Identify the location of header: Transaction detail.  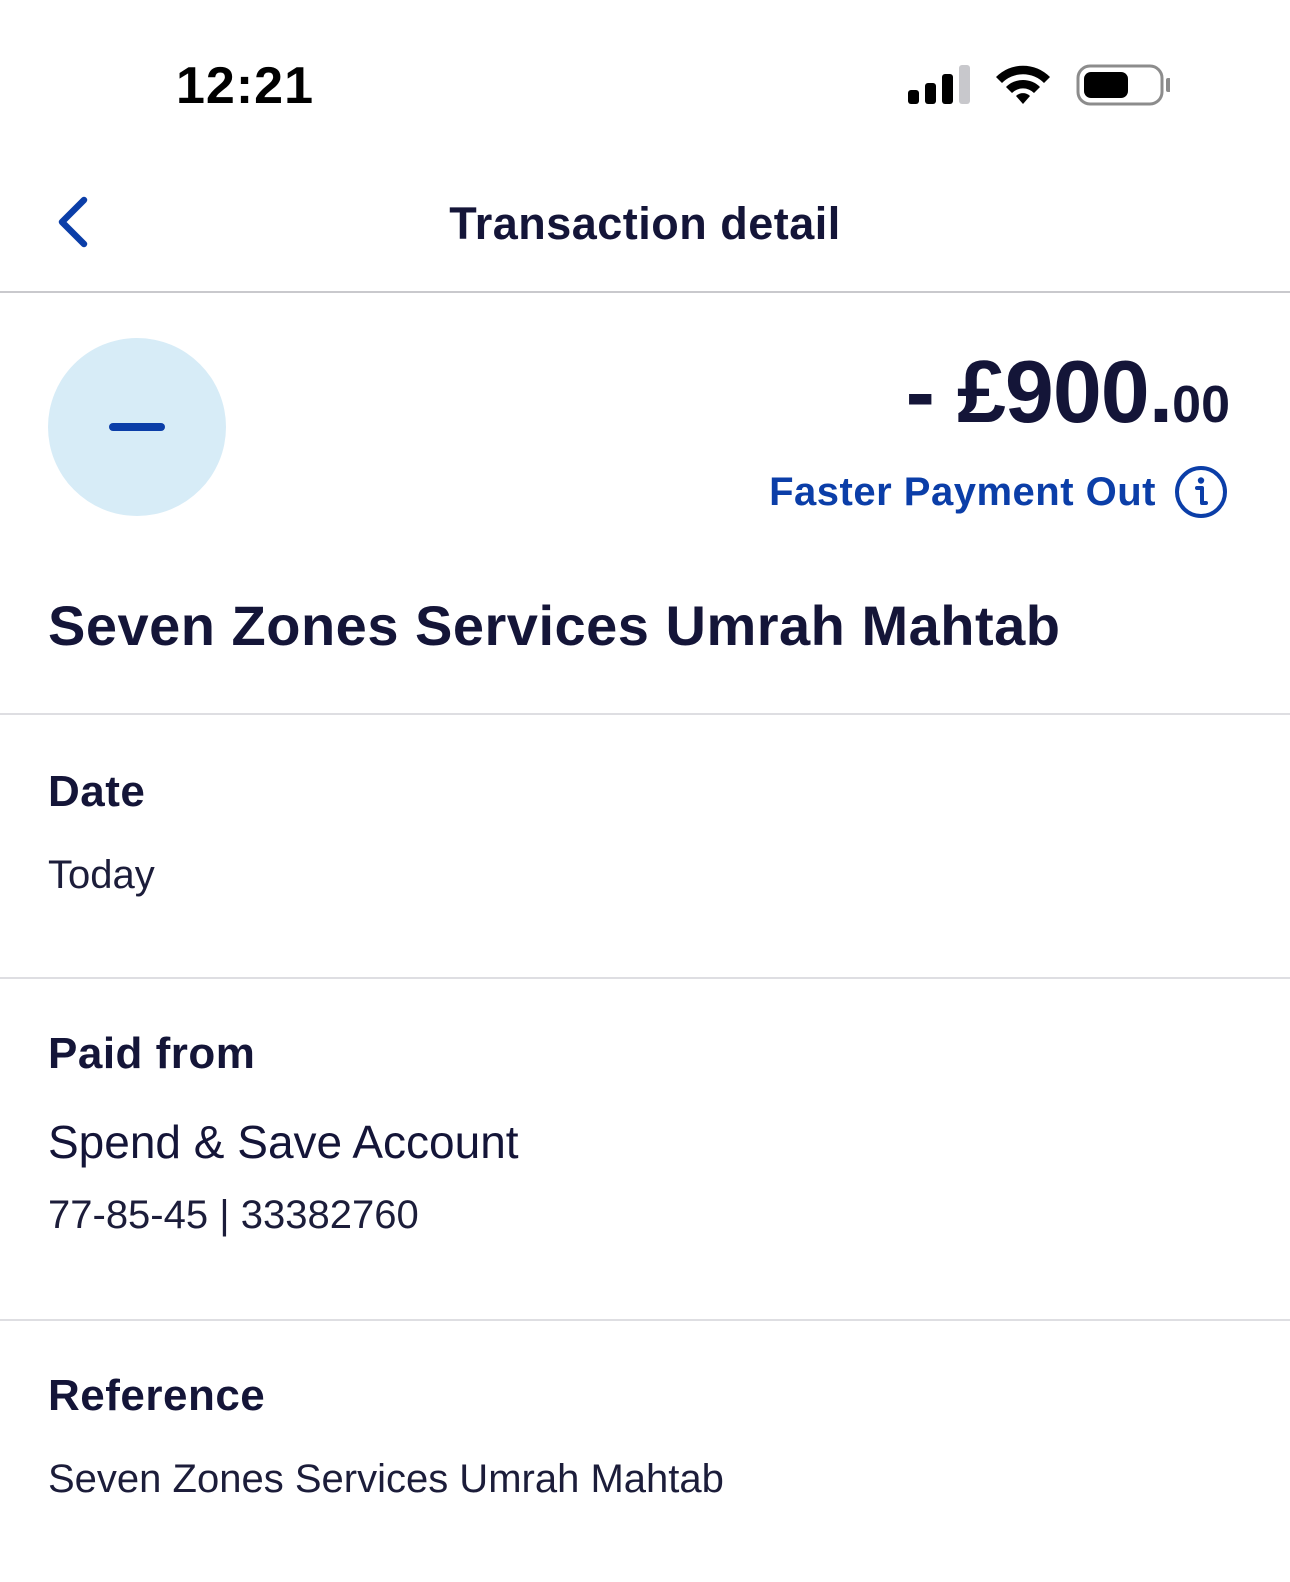
(645, 221).